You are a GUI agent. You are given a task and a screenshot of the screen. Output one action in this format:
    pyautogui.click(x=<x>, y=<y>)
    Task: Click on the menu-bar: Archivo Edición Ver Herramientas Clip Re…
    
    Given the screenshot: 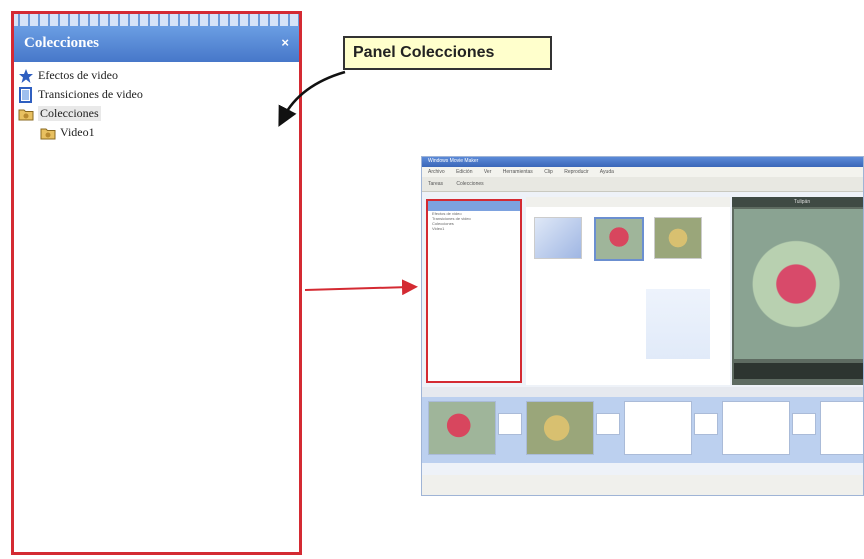 What is the action you would take?
    pyautogui.click(x=642, y=172)
    